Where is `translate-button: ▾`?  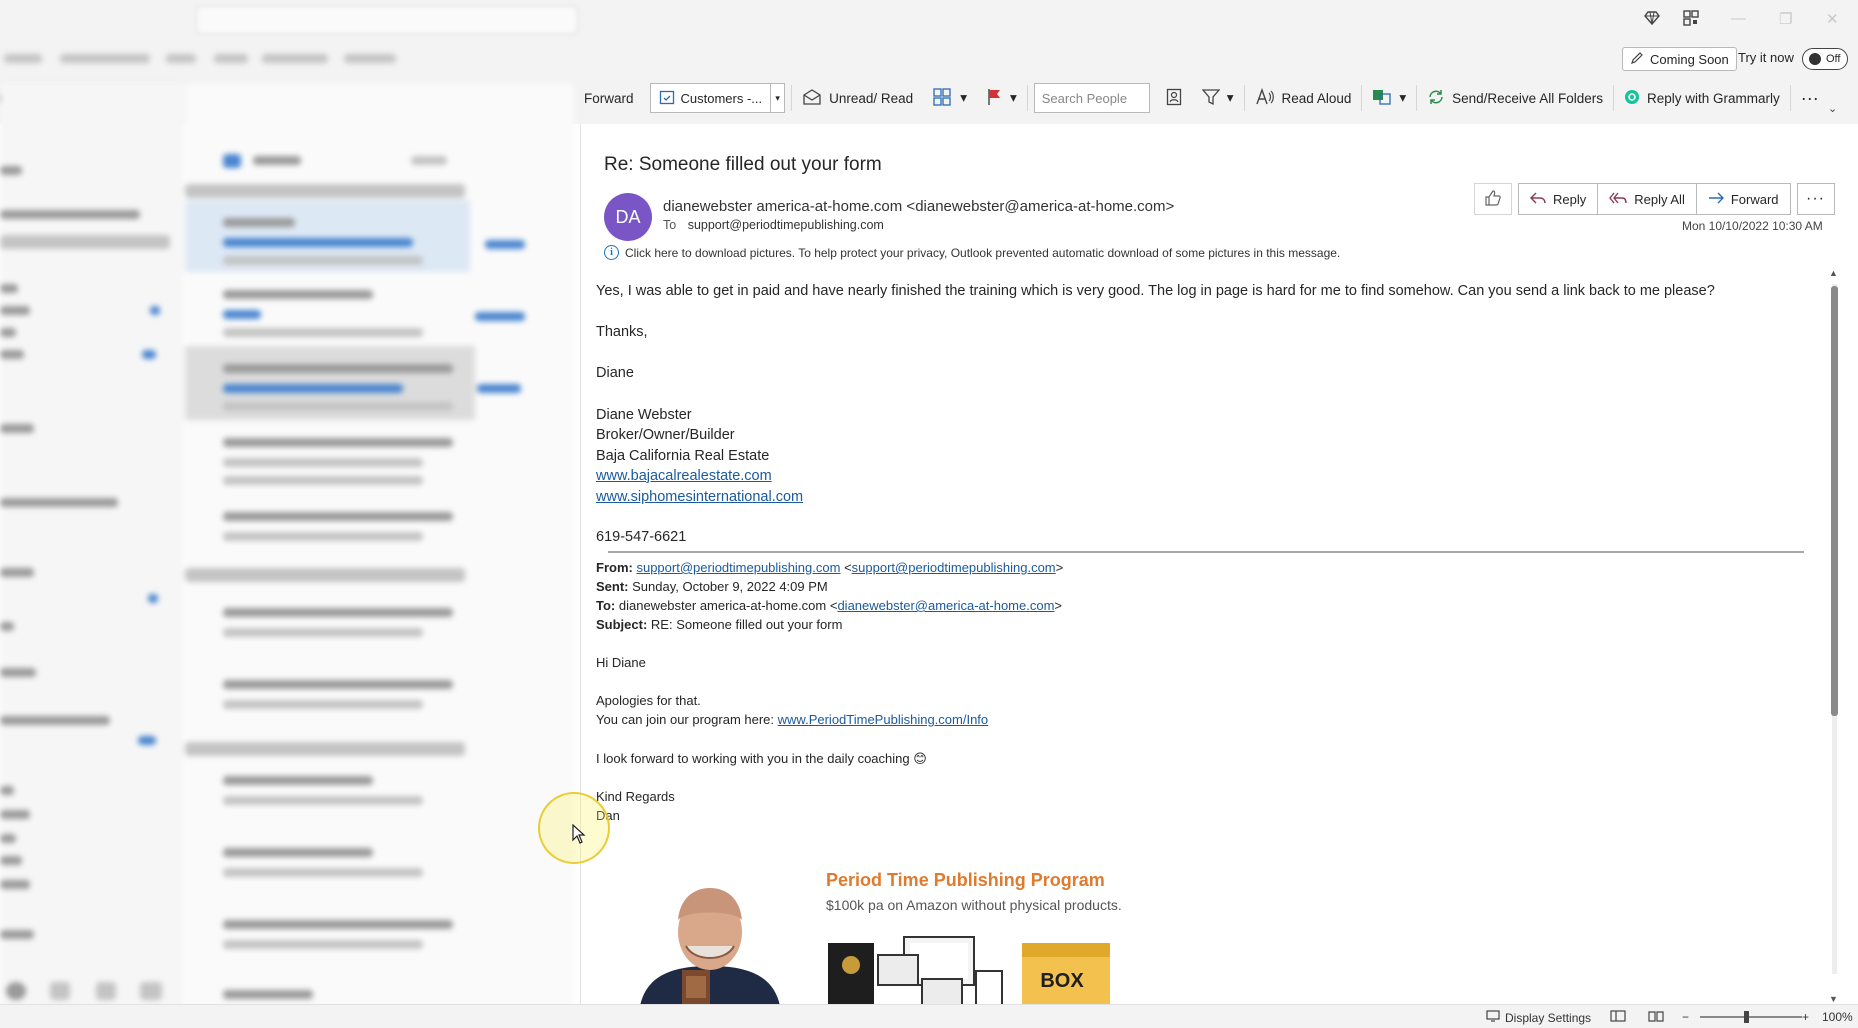 translate-button: ▾ is located at coordinates (1389, 98).